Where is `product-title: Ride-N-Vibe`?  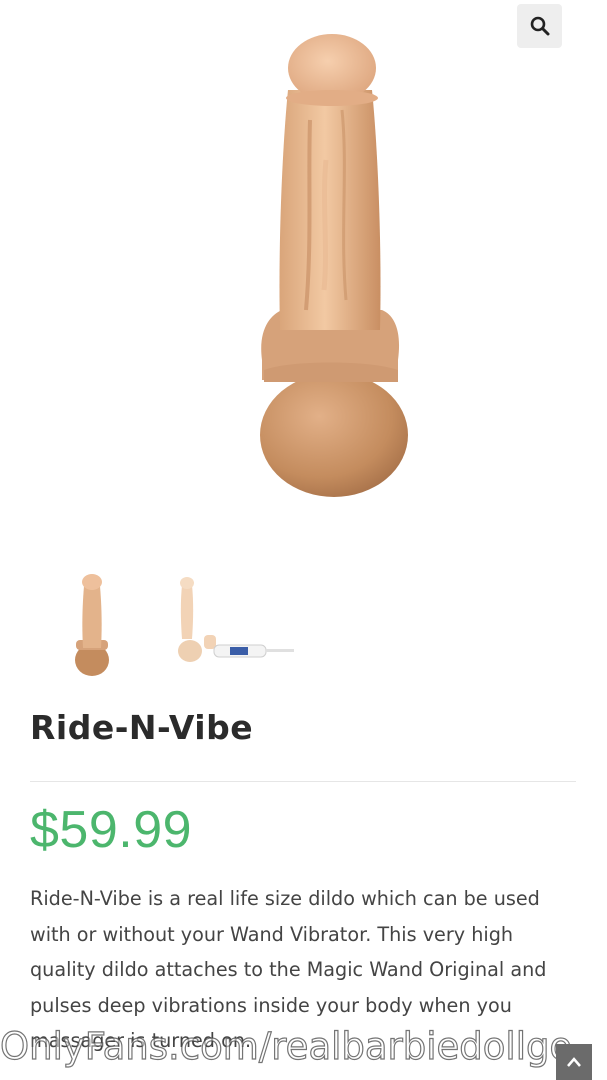 product-title: Ride-N-Vibe is located at coordinates (142, 727).